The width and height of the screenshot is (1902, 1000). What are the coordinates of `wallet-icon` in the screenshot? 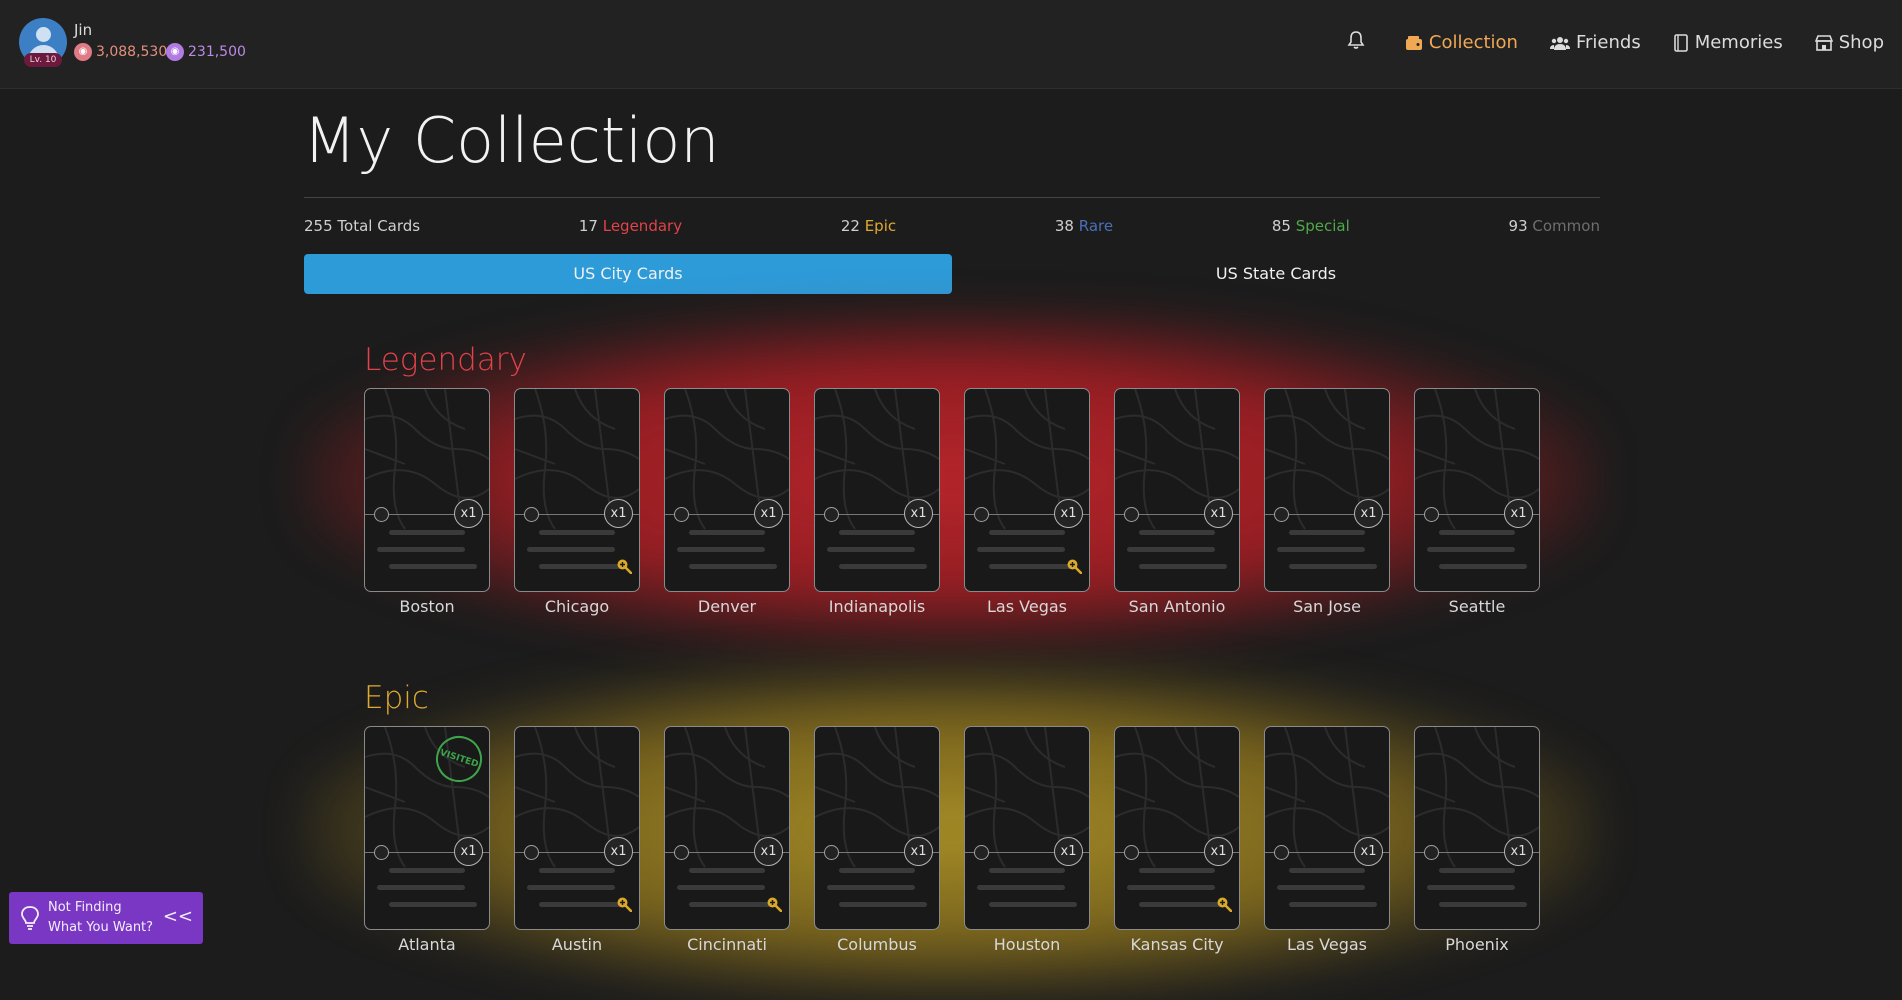 It's located at (1413, 42).